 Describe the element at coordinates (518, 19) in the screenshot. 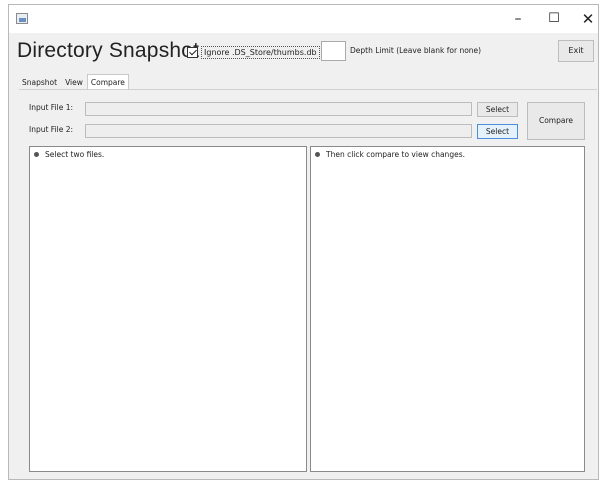

I see `minimize-button: –` at that location.